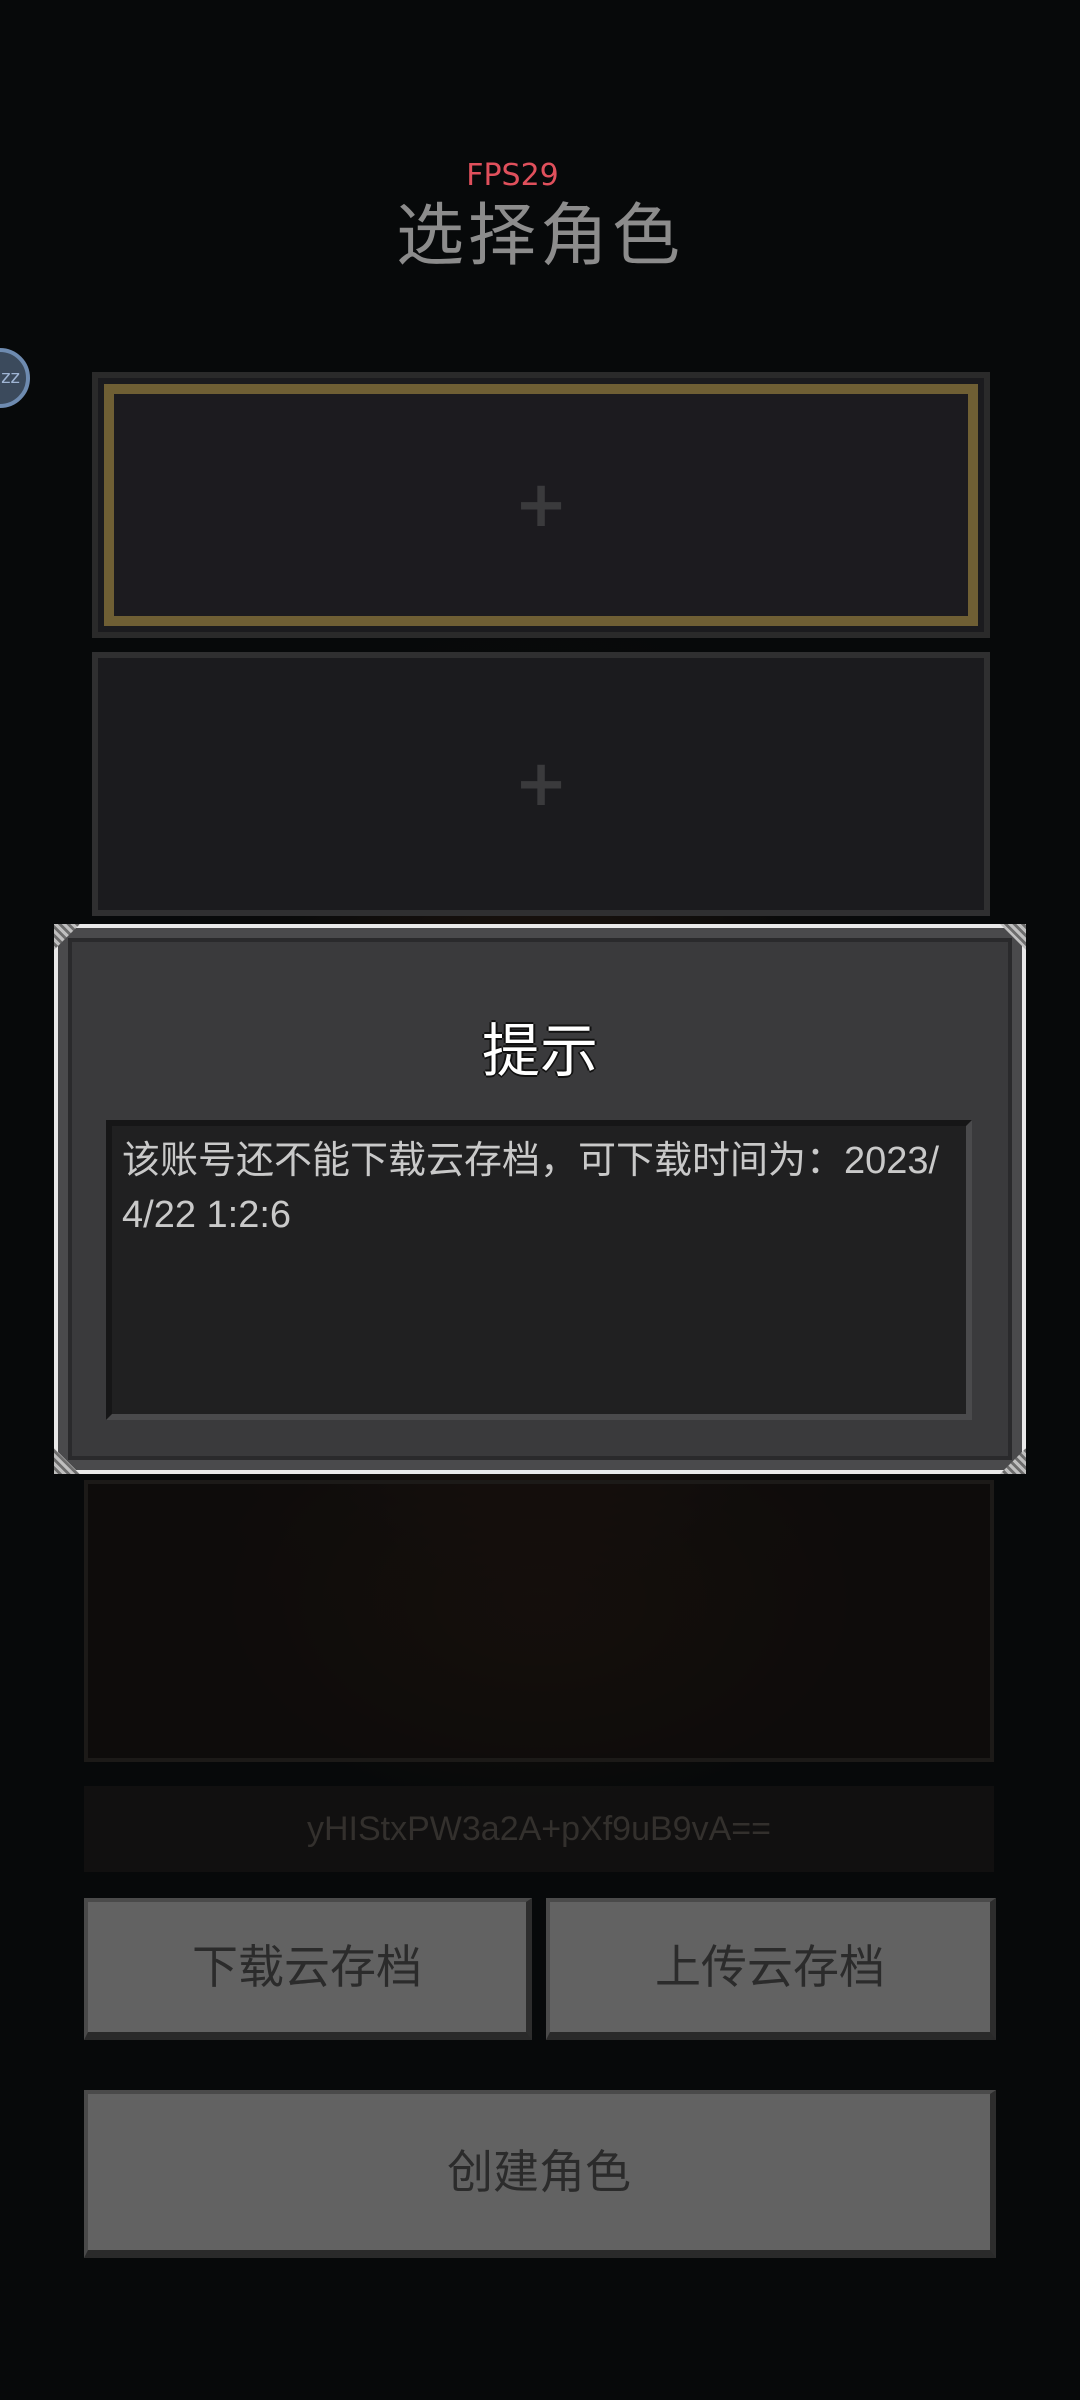 The width and height of the screenshot is (1080, 2400). I want to click on account-token: yHIStxPW3a2A+pXf9uB9vA==, so click(539, 1829).